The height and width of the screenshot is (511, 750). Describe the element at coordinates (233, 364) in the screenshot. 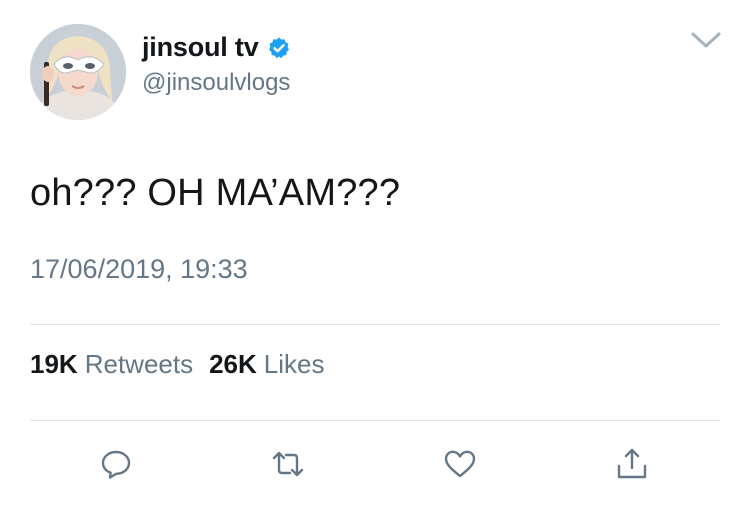

I see `likes-count: 26K` at that location.